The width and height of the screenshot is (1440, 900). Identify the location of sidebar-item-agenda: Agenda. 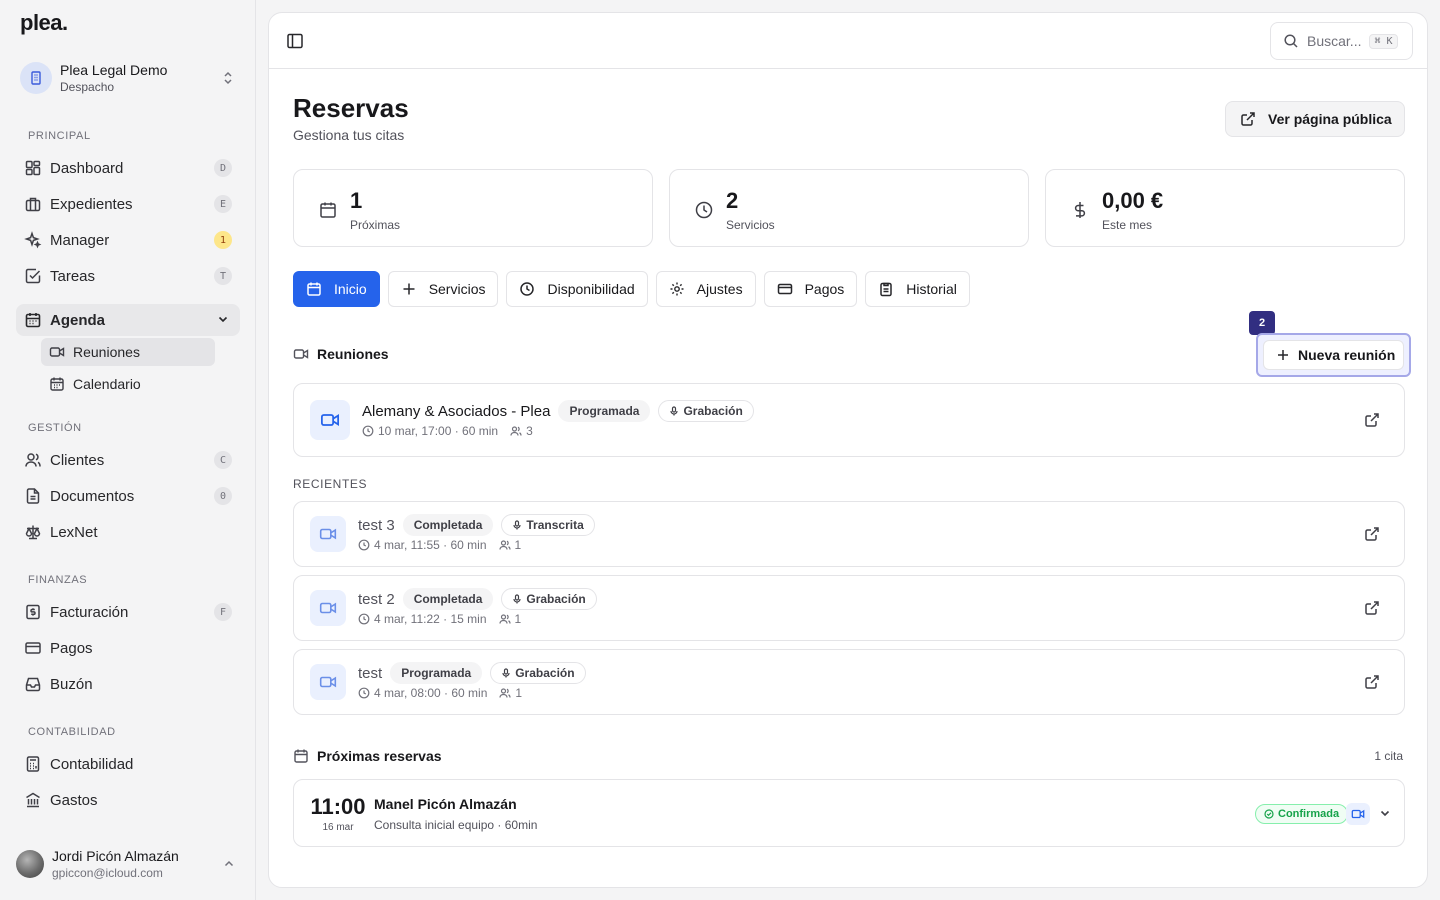
(128, 320).